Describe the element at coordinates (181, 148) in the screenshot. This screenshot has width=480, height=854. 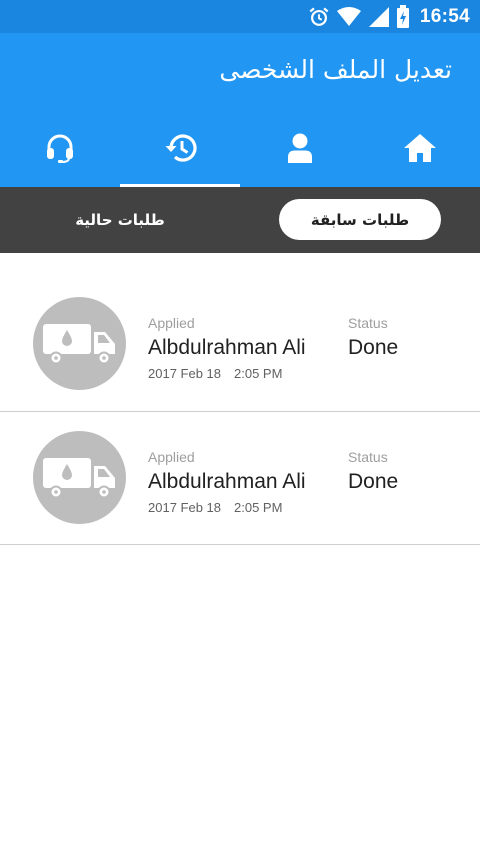
I see `history-icon` at that location.